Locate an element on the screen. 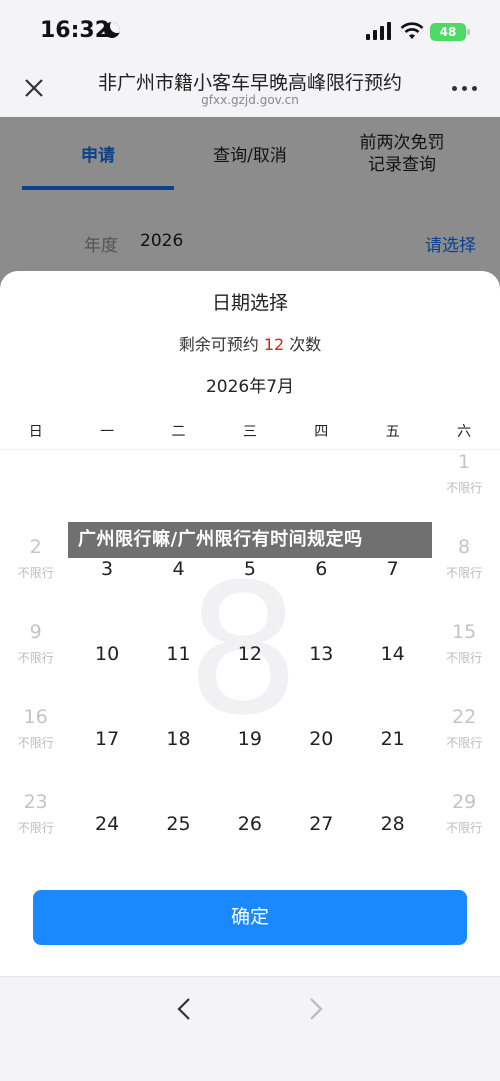 The height and width of the screenshot is (1081, 500). calendar-day: 22 不限行 is located at coordinates (463, 748).